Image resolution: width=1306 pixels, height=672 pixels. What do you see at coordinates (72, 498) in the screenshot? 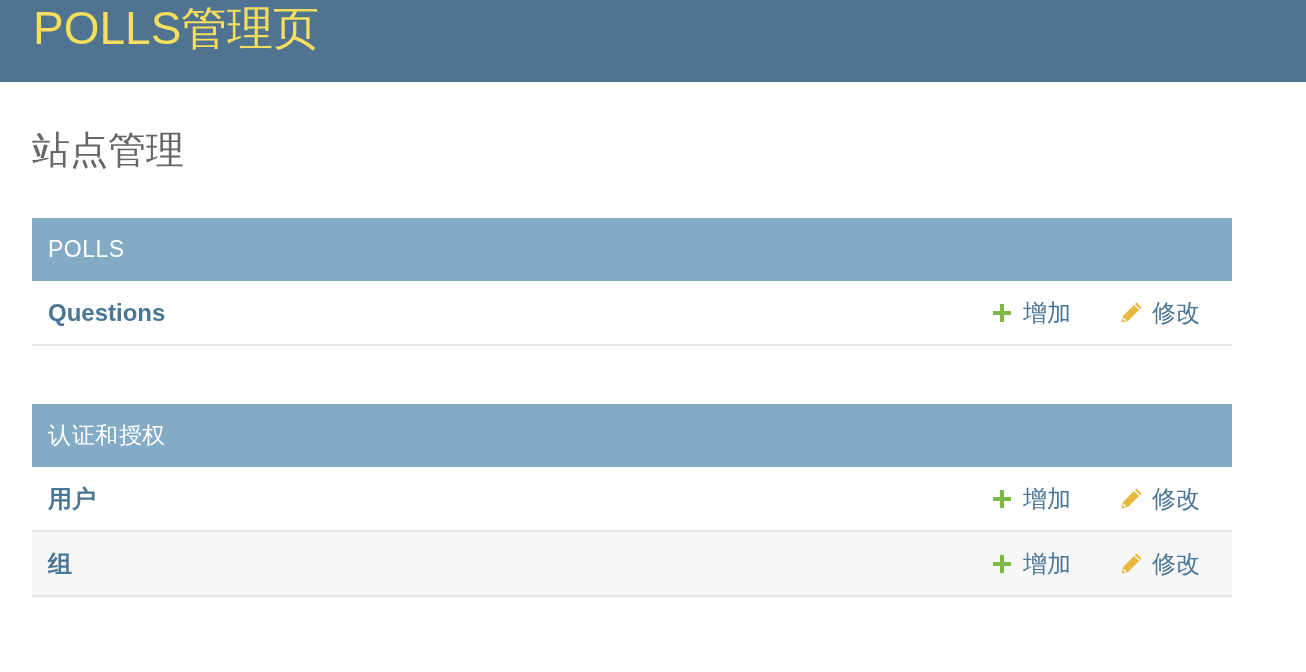
I see `model-link: 用户` at bounding box center [72, 498].